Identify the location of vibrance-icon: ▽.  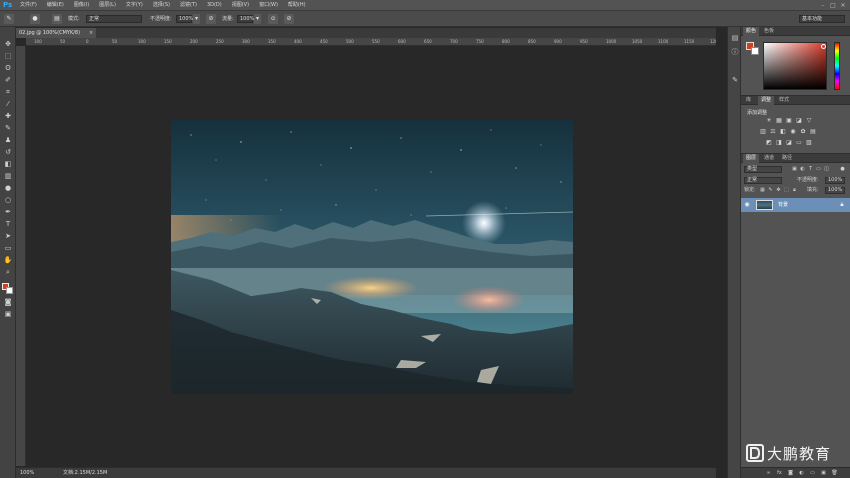
(809, 121).